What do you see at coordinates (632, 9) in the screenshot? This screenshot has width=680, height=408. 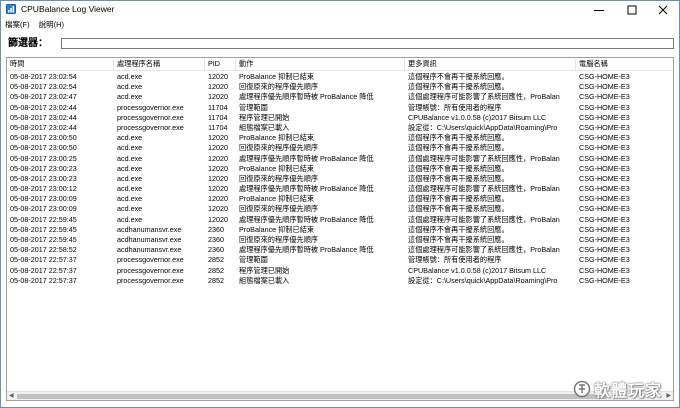 I see `maximize-button` at bounding box center [632, 9].